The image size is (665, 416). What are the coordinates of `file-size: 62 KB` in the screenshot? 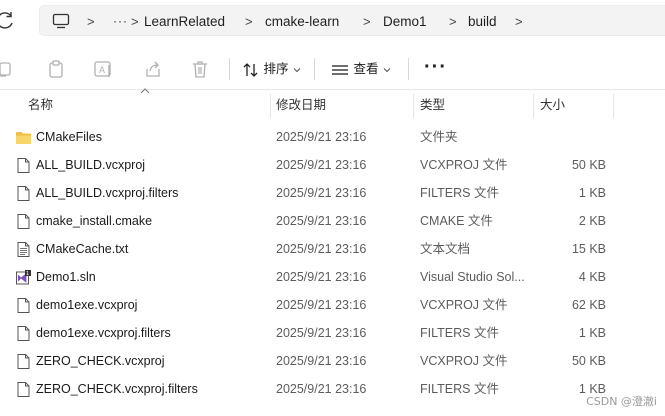 It's located at (588, 305).